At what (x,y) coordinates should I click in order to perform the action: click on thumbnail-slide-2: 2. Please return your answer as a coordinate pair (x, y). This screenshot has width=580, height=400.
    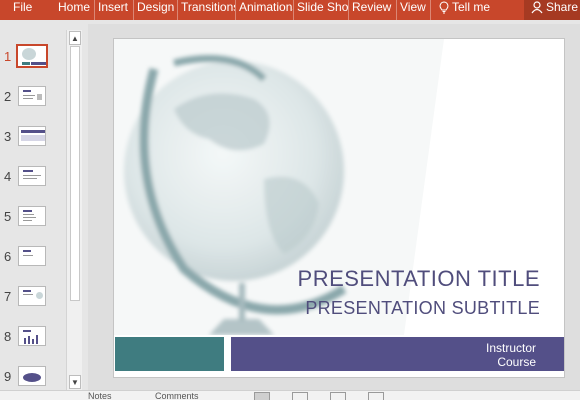
    Looking at the image, I should click on (33, 99).